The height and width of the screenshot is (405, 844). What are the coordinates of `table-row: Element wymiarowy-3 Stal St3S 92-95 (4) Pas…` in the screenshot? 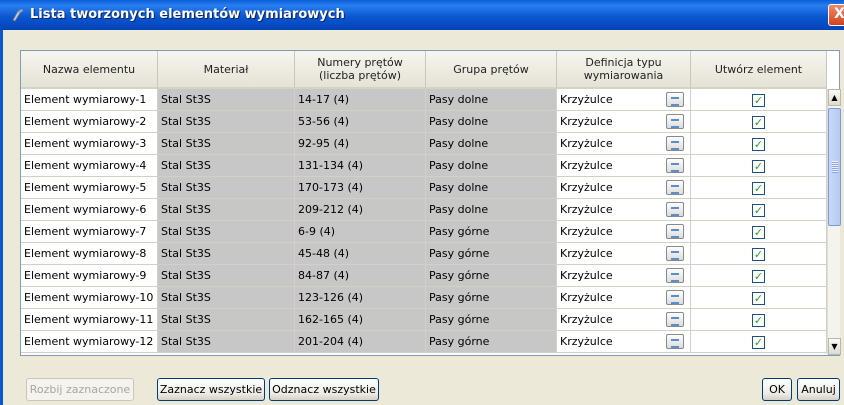 It's located at (424, 144).